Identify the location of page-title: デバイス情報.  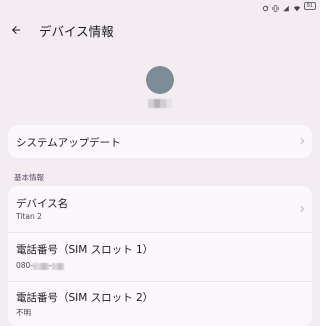
(76, 31).